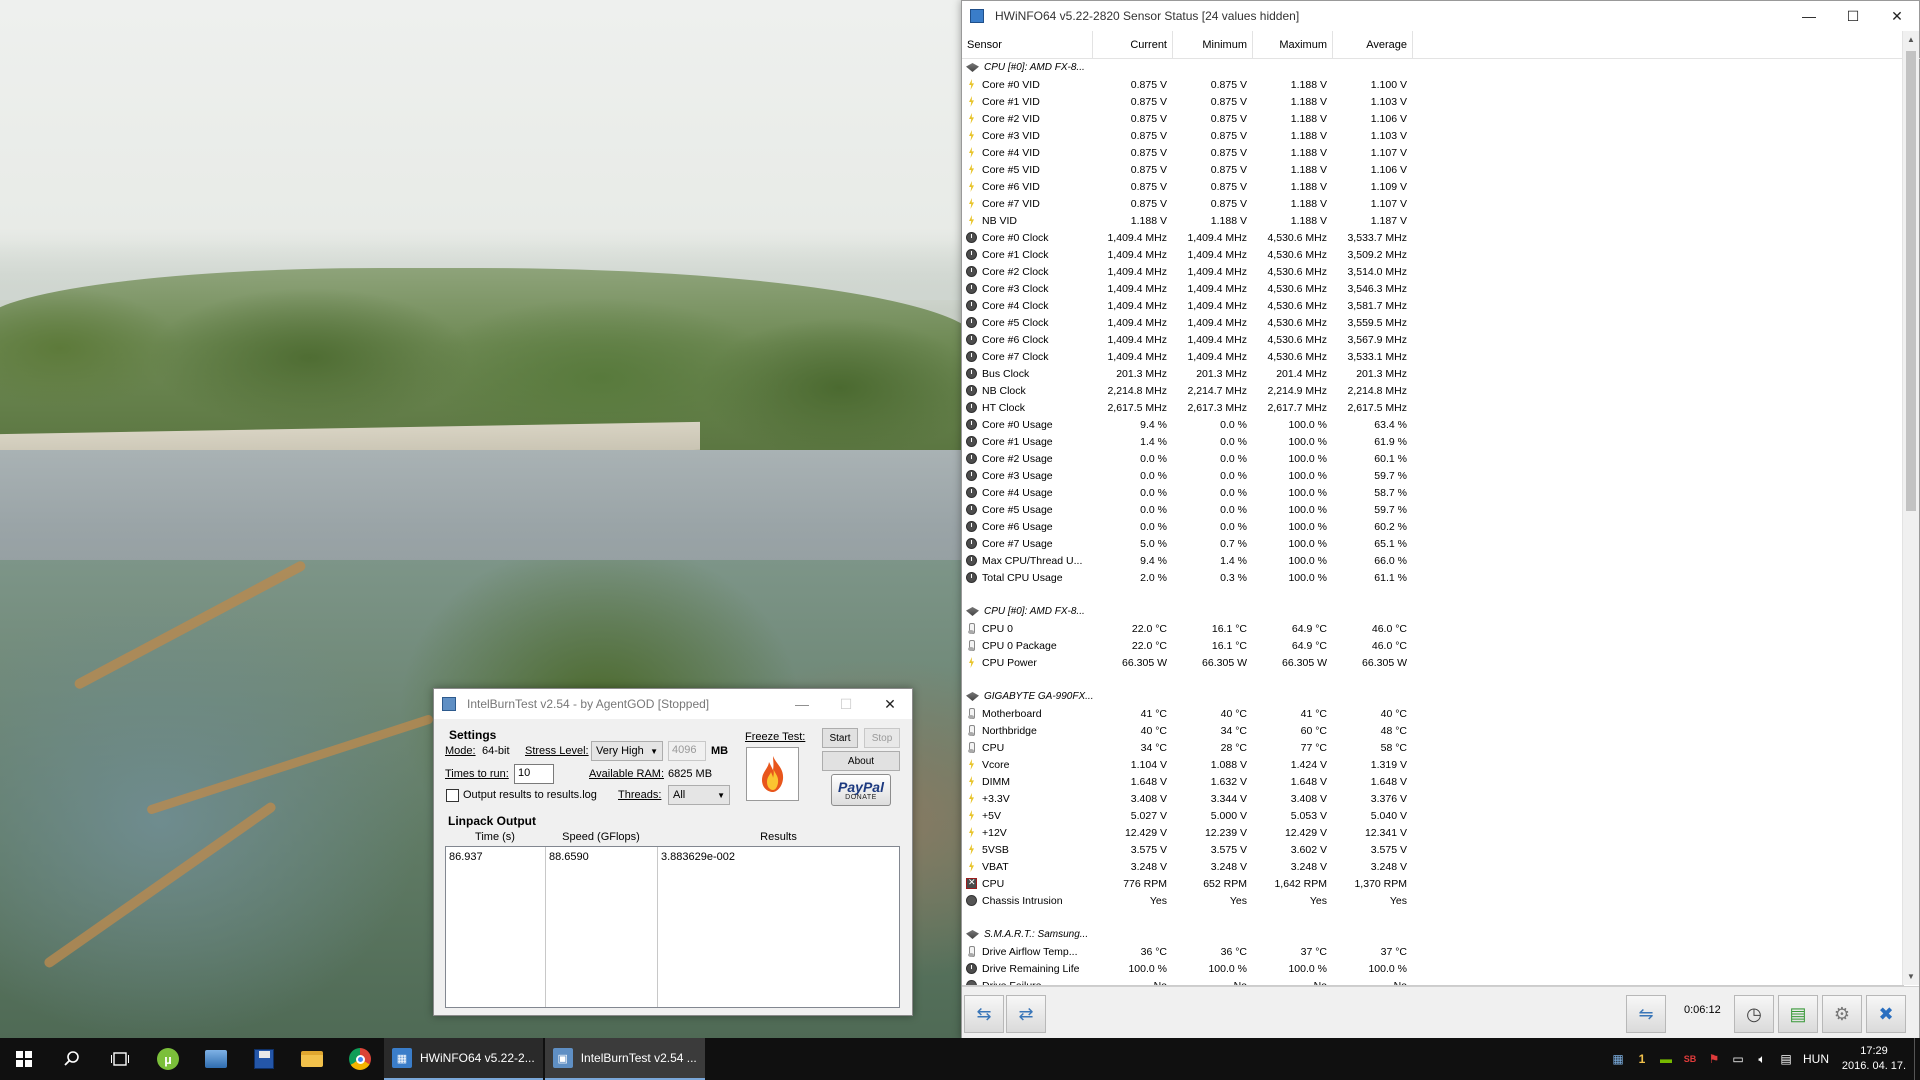 The width and height of the screenshot is (1920, 1080). What do you see at coordinates (1618, 1059) in the screenshot?
I see `hwinfo-tray-icon: ▦` at bounding box center [1618, 1059].